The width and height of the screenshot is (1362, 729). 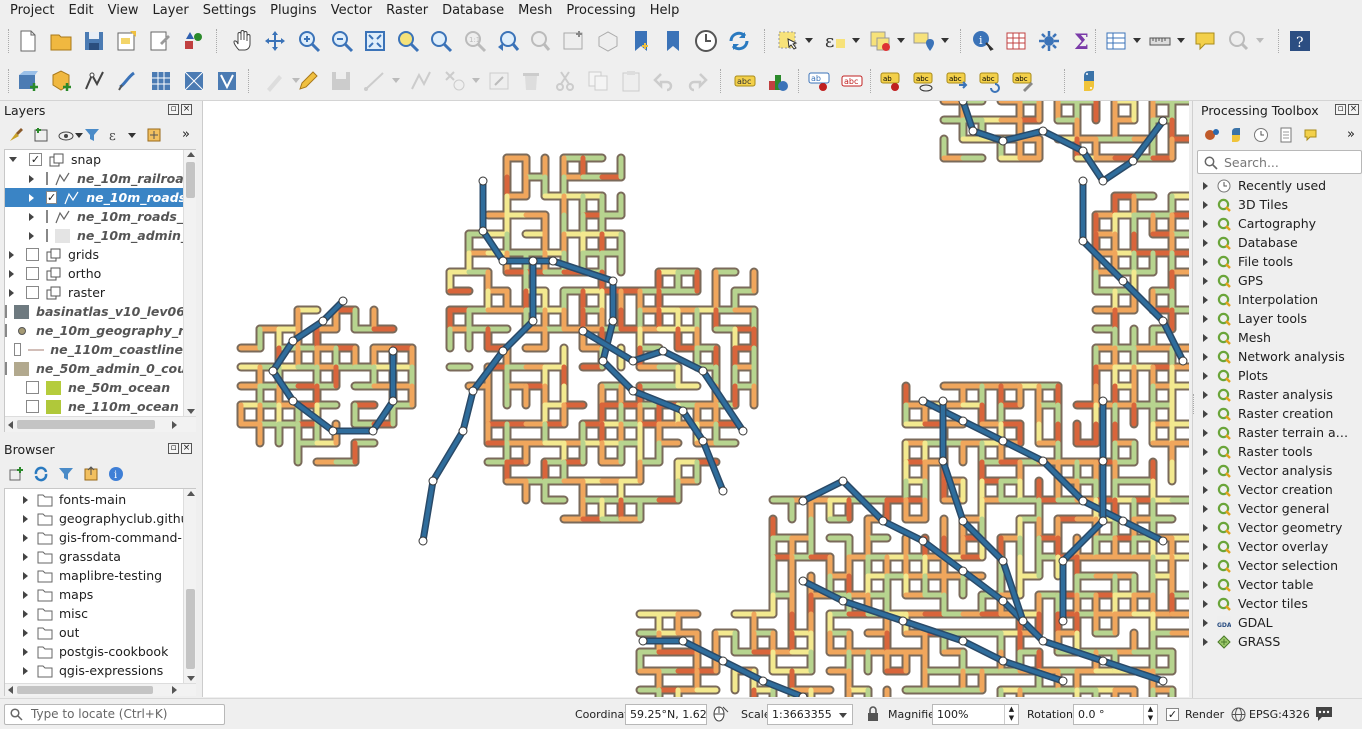 What do you see at coordinates (1205, 41) in the screenshot?
I see `map-tips-speech-icon` at bounding box center [1205, 41].